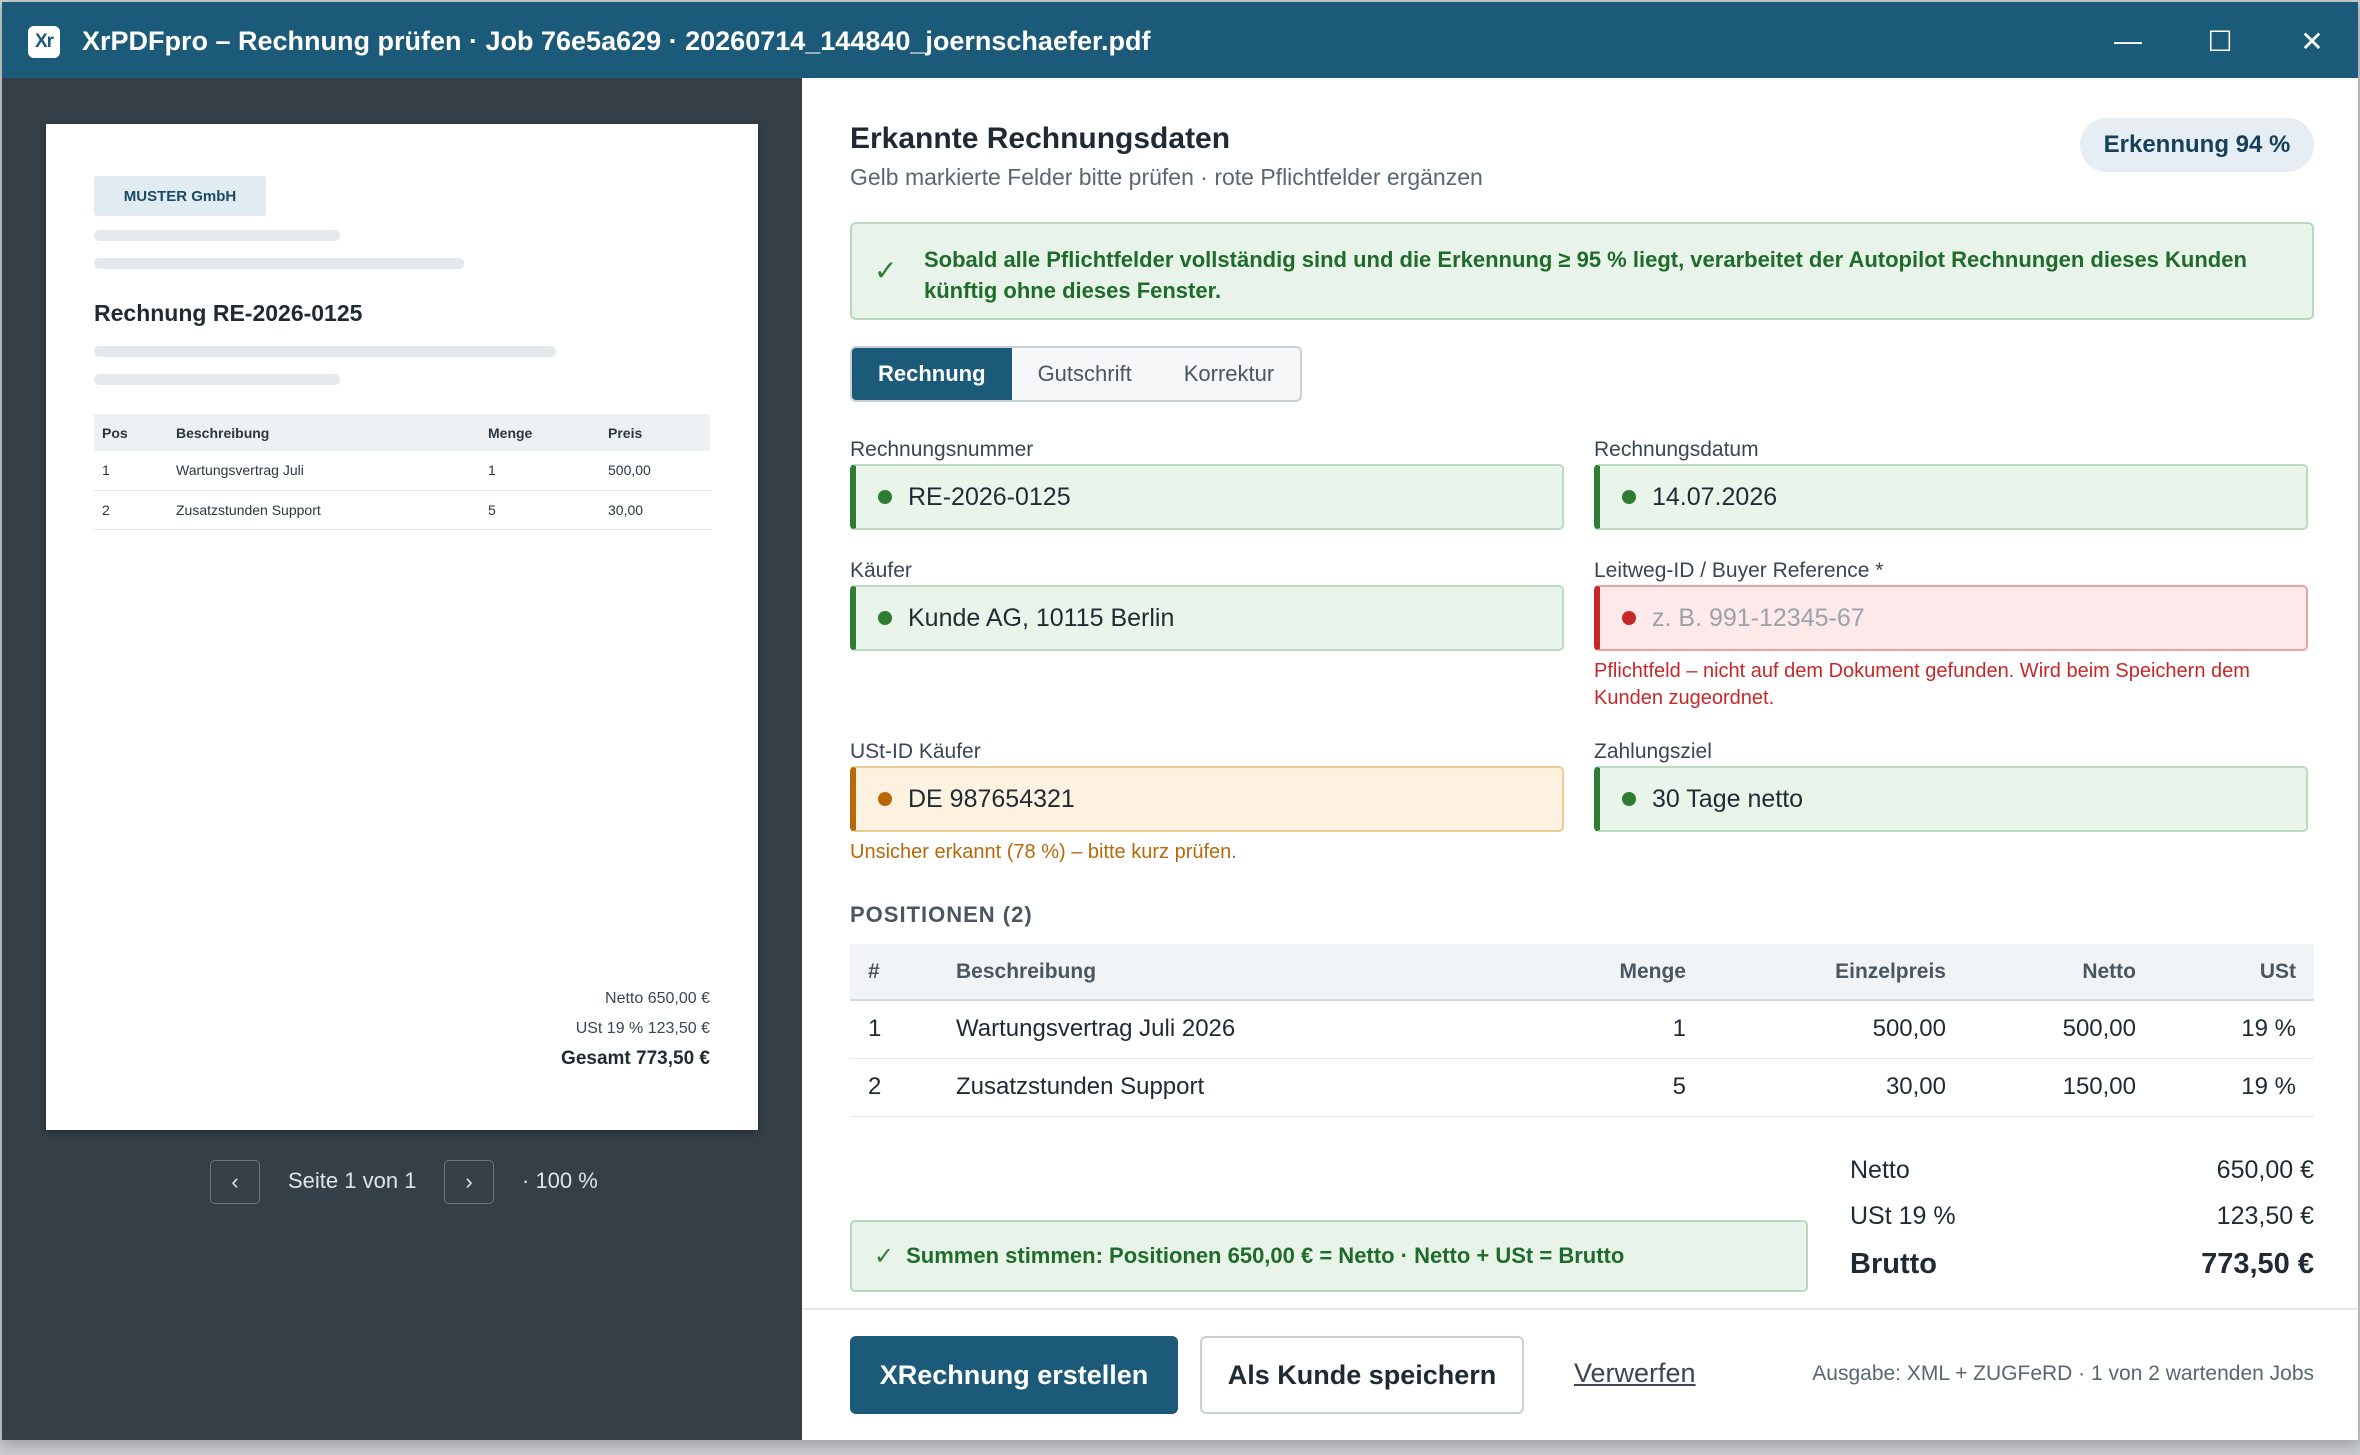 This screenshot has height=1455, width=2360. I want to click on next-page-button: ›, so click(469, 1182).